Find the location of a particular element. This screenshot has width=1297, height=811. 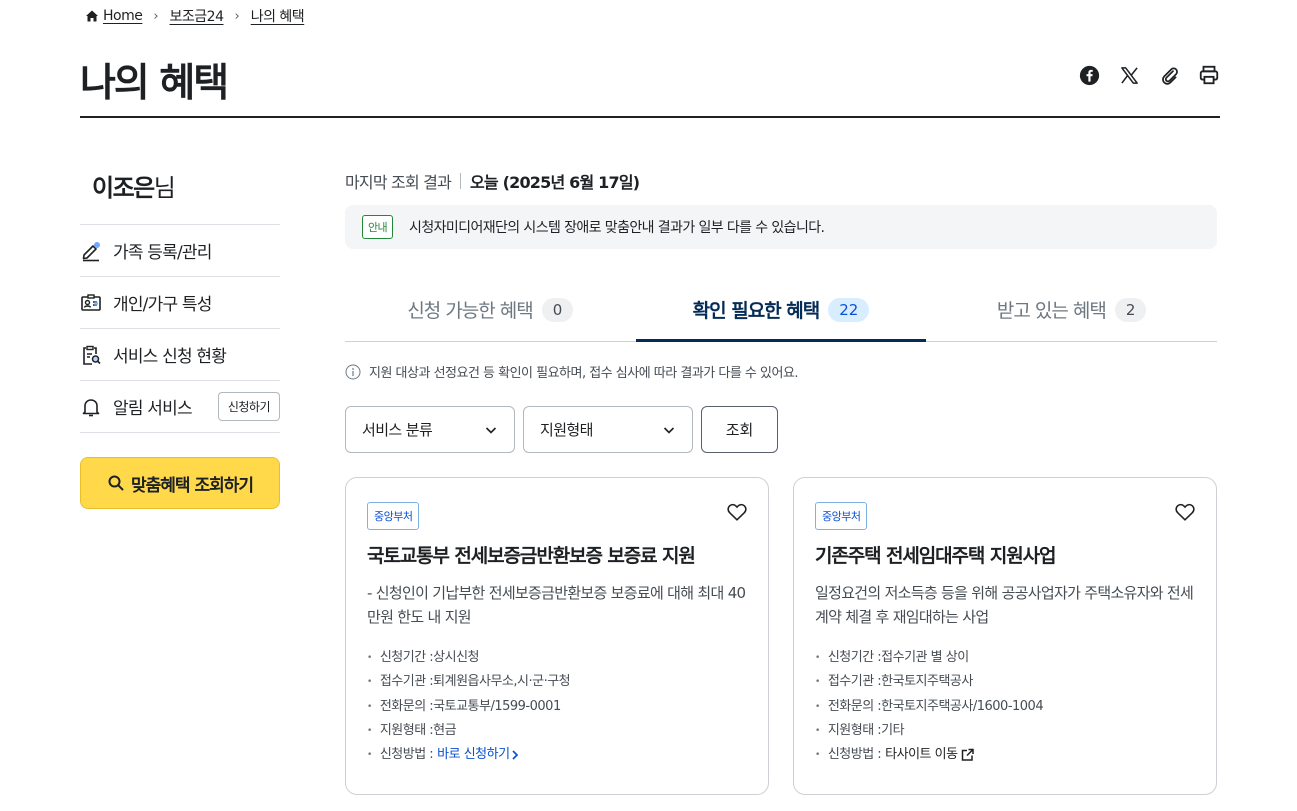

pencil-icon is located at coordinates (91, 251).